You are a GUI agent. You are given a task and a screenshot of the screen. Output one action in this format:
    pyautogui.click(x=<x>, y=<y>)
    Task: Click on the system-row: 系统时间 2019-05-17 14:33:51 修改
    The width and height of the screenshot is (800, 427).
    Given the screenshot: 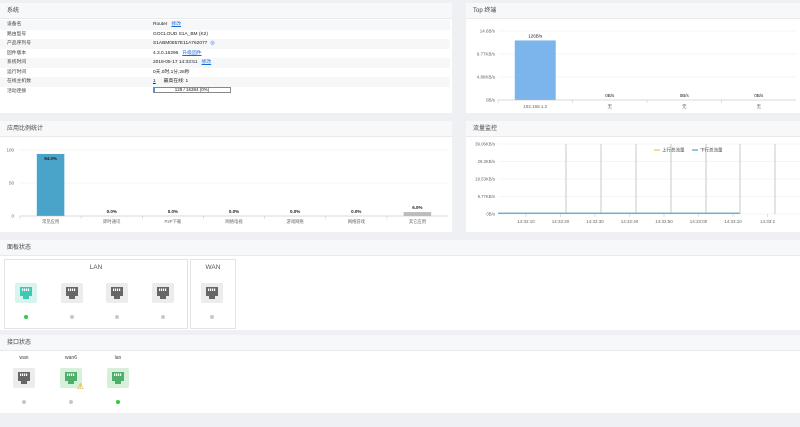 What is the action you would take?
    pyautogui.click(x=225, y=63)
    